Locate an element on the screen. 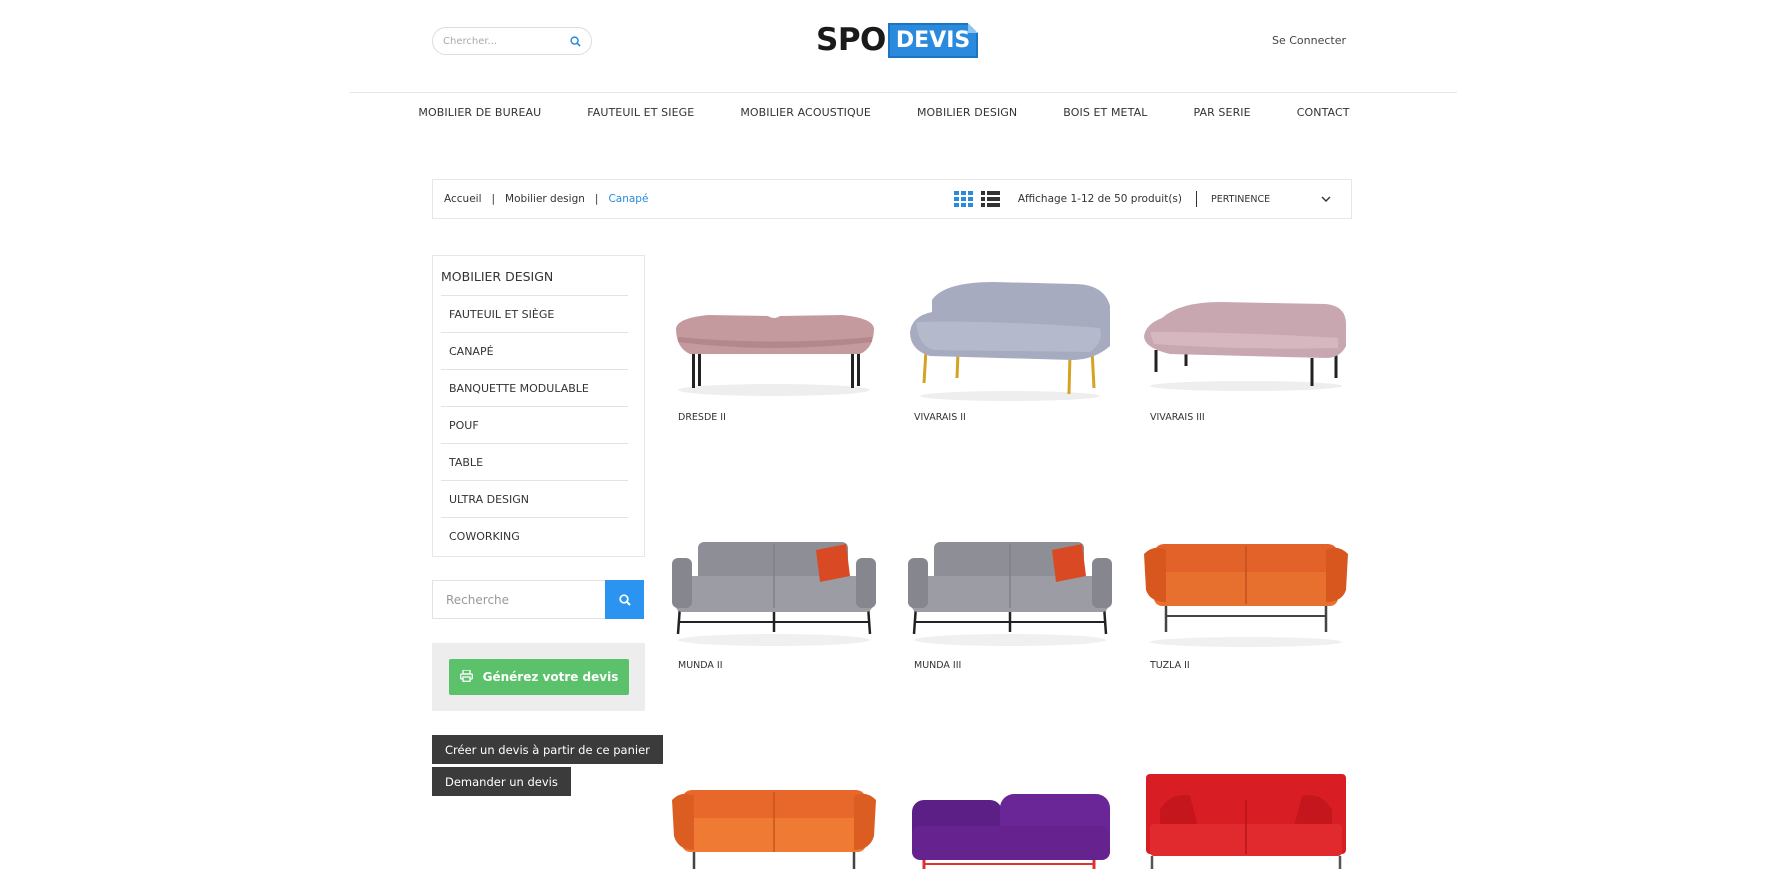  nav-item-contact: CONTACT is located at coordinates (1323, 112).